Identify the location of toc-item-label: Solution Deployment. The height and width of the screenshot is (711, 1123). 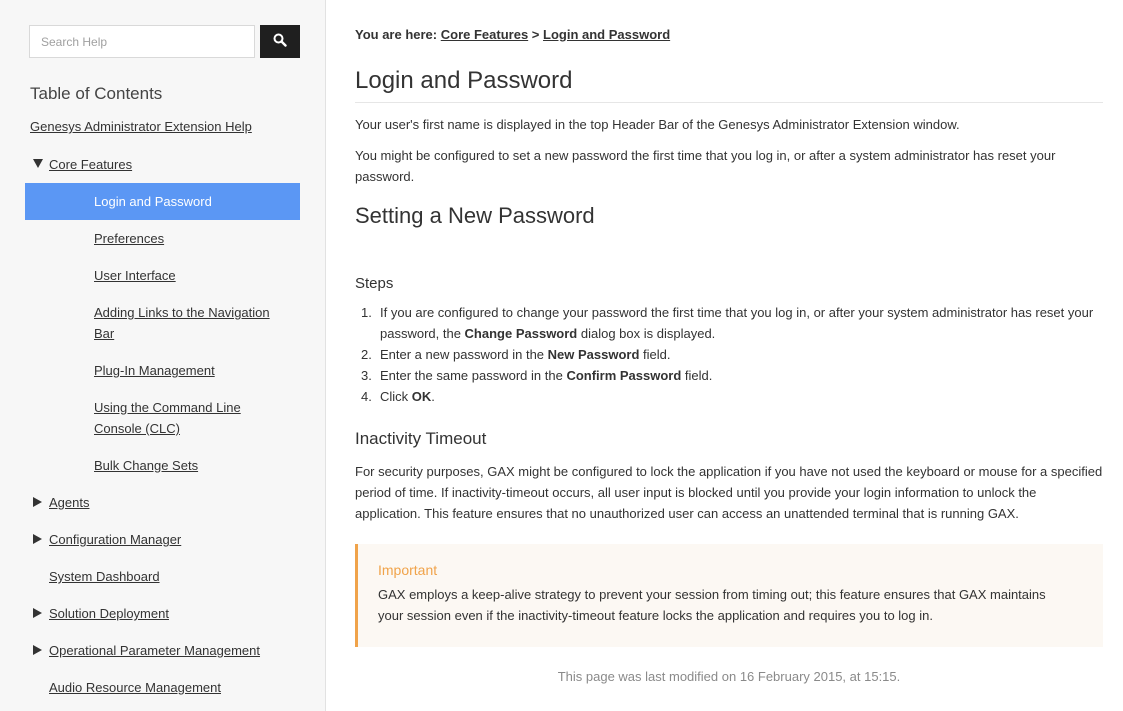
(109, 613).